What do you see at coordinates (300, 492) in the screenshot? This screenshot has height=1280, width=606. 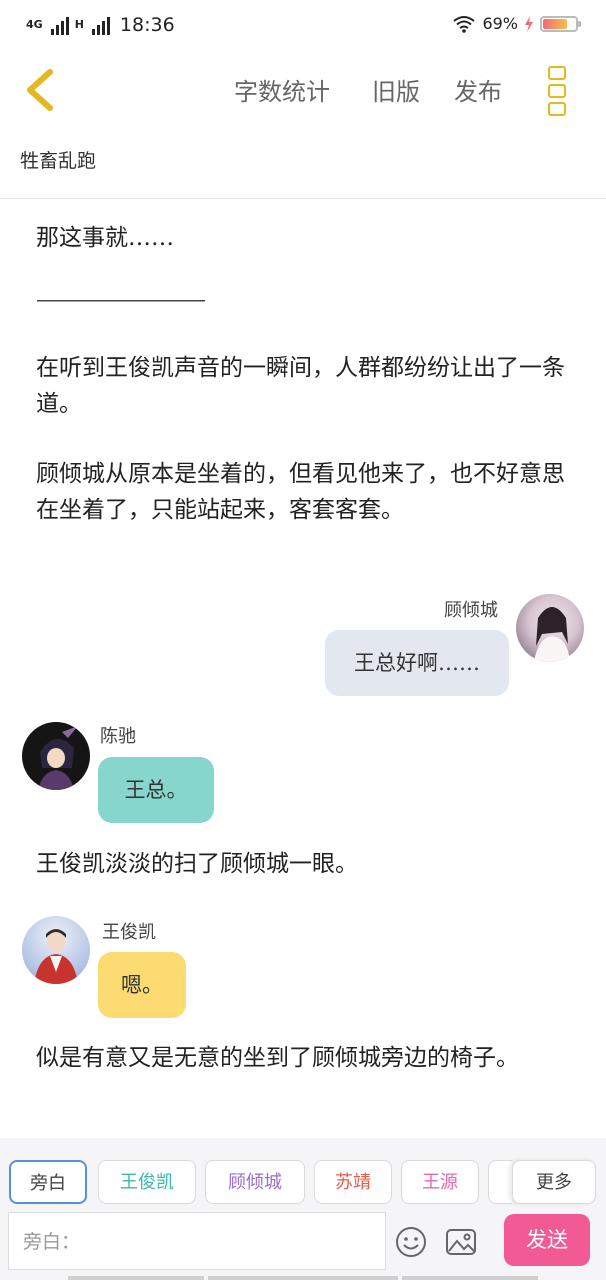 I see `paragraph: 顾倾城从原本是坐着的，但看见他来了，也不好意思在坐着了，只能站起来，客套客套。` at bounding box center [300, 492].